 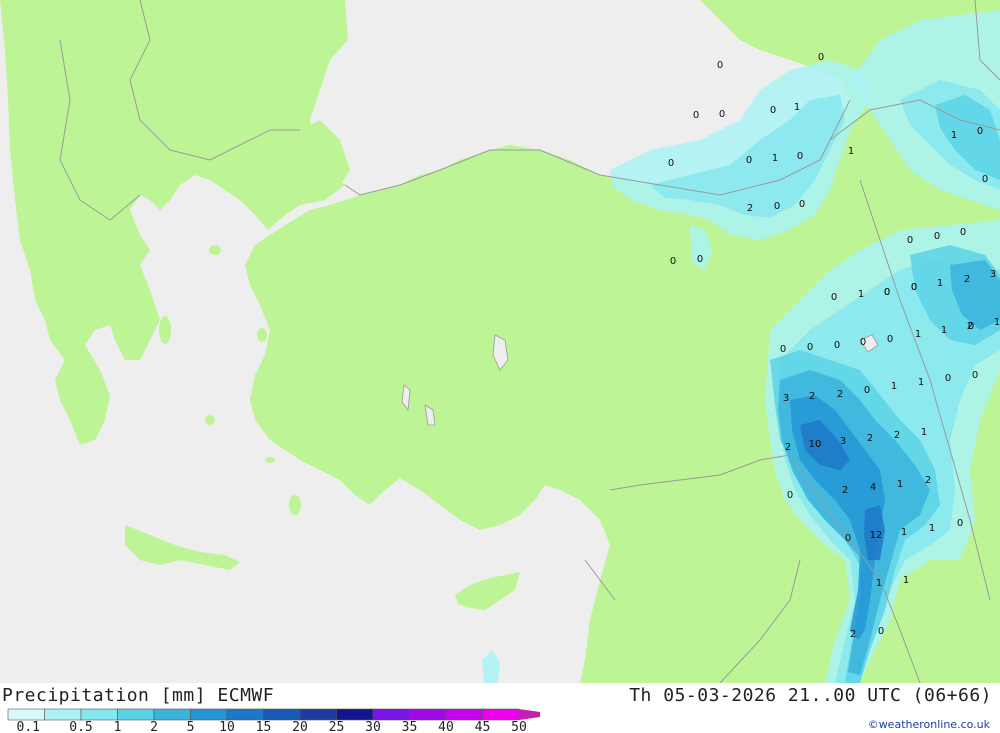 What do you see at coordinates (138, 695) in the screenshot?
I see `map-title: Precipitation [mm] ECMWF` at bounding box center [138, 695].